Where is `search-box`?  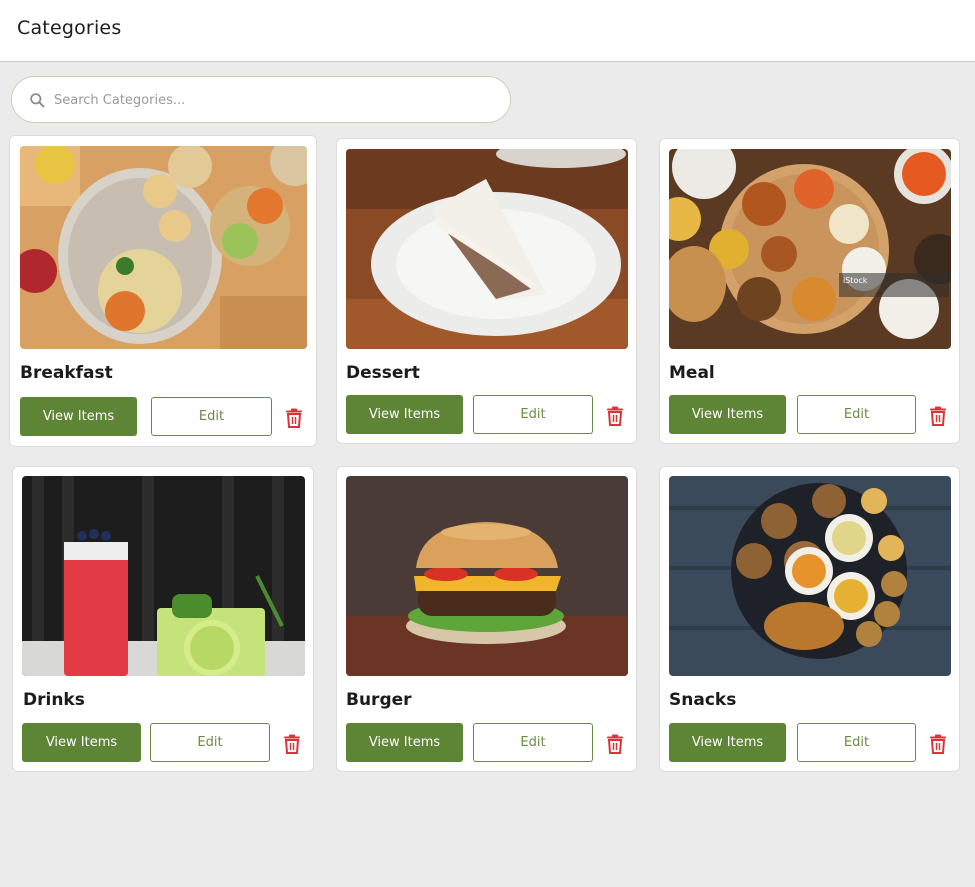
search-box is located at coordinates (261, 99).